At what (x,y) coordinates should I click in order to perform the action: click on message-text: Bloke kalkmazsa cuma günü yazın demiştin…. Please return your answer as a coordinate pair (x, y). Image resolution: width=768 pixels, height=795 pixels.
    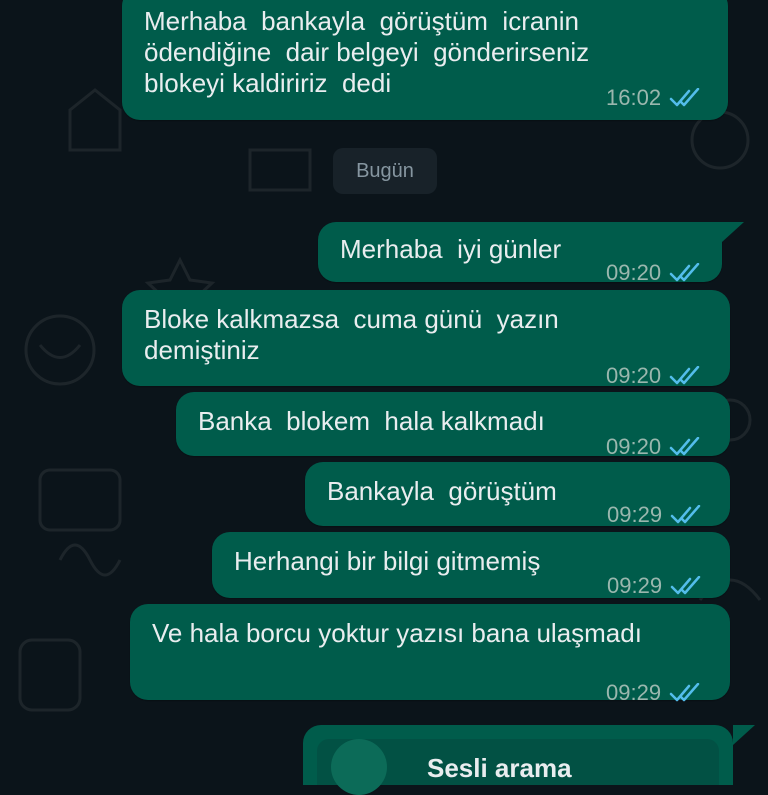
    Looking at the image, I should click on (351, 334).